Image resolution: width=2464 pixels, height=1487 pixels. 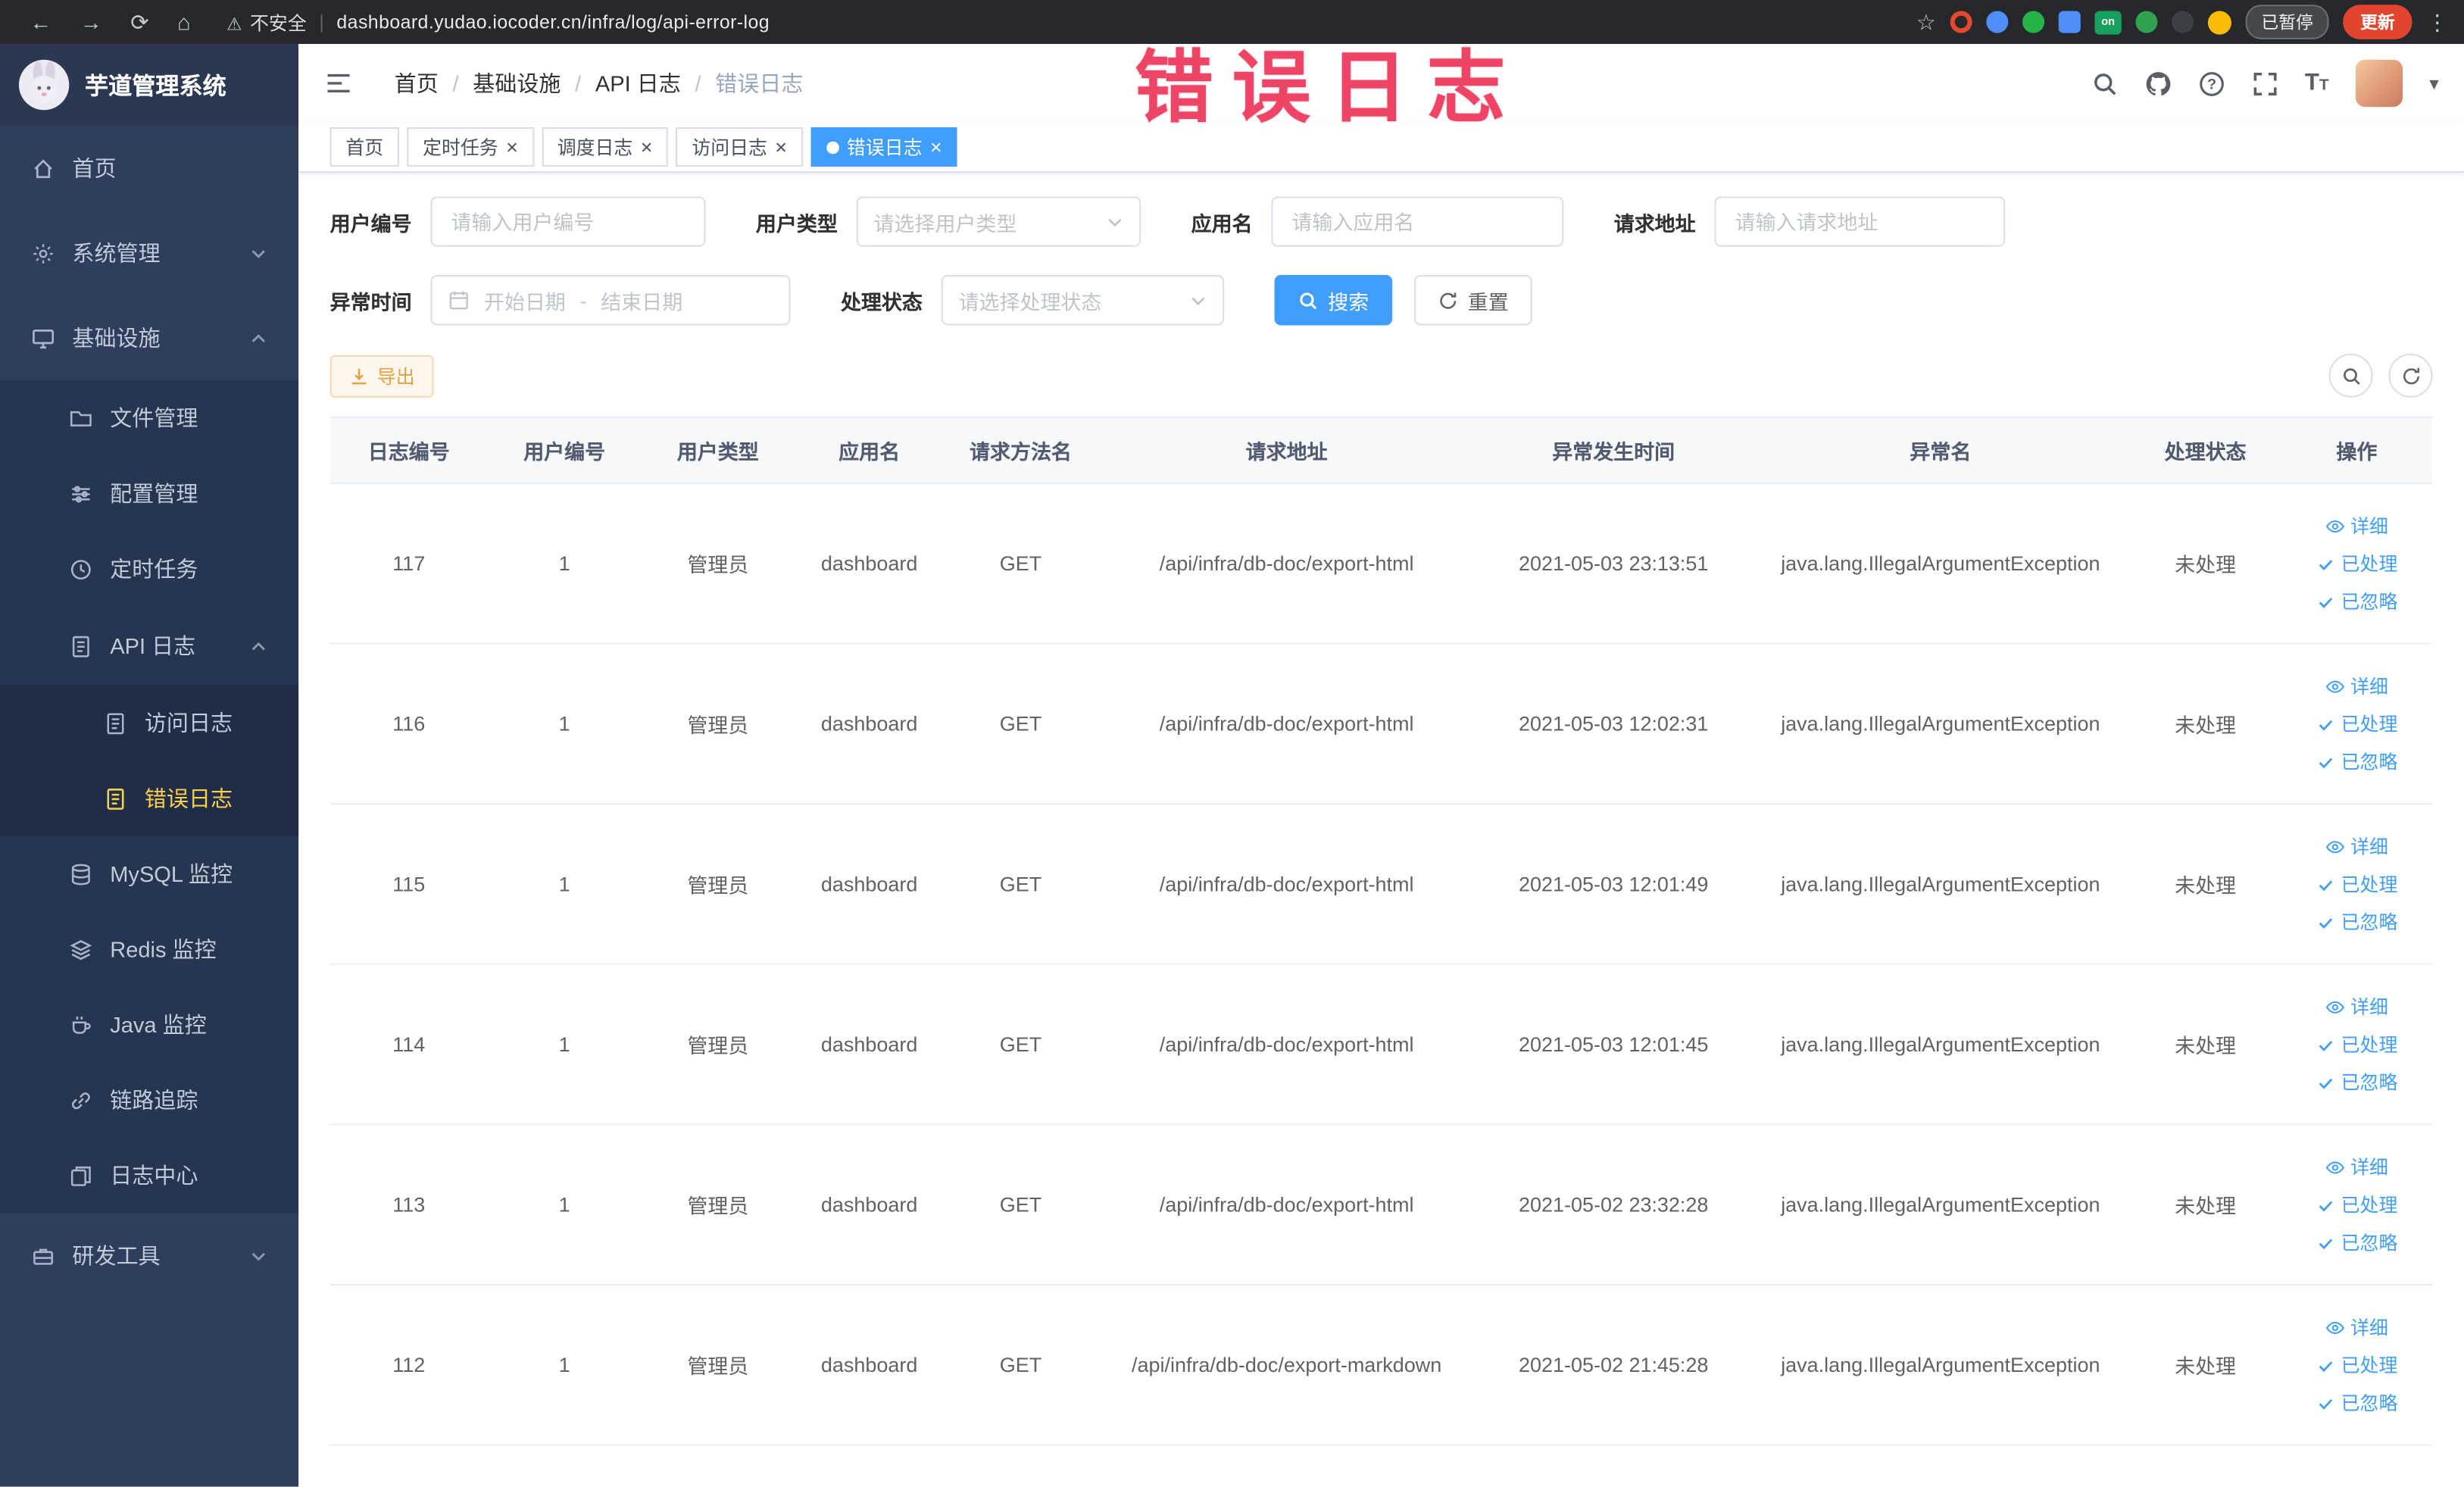 I want to click on browser-home-icon, so click(x=184, y=22).